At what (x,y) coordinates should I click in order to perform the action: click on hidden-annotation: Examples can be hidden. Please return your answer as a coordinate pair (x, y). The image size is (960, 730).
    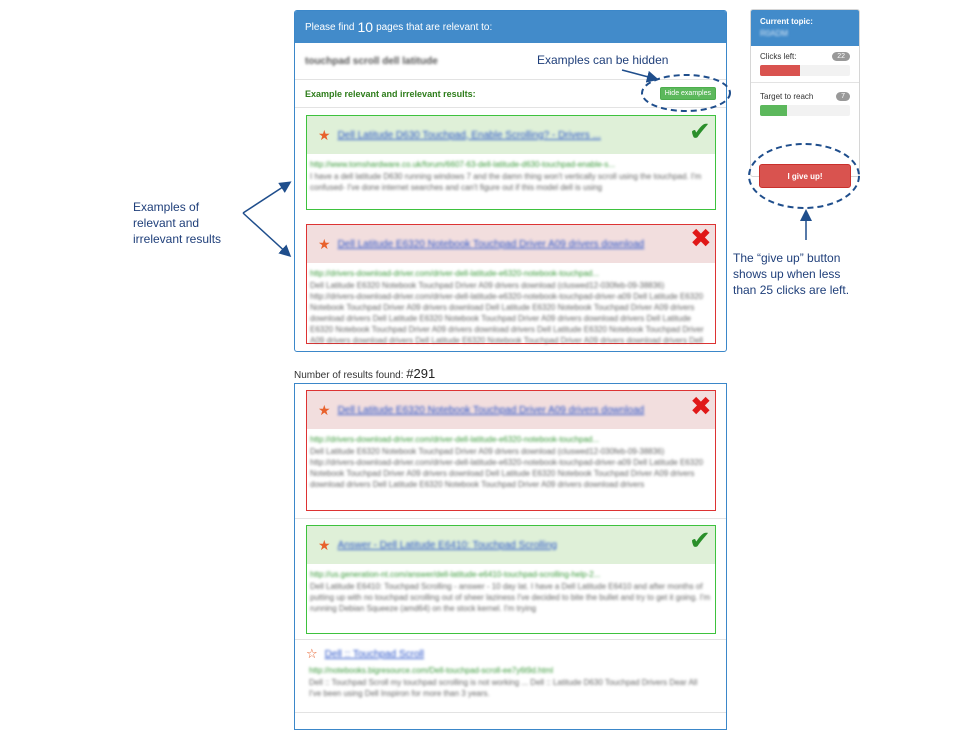
    Looking at the image, I should click on (603, 60).